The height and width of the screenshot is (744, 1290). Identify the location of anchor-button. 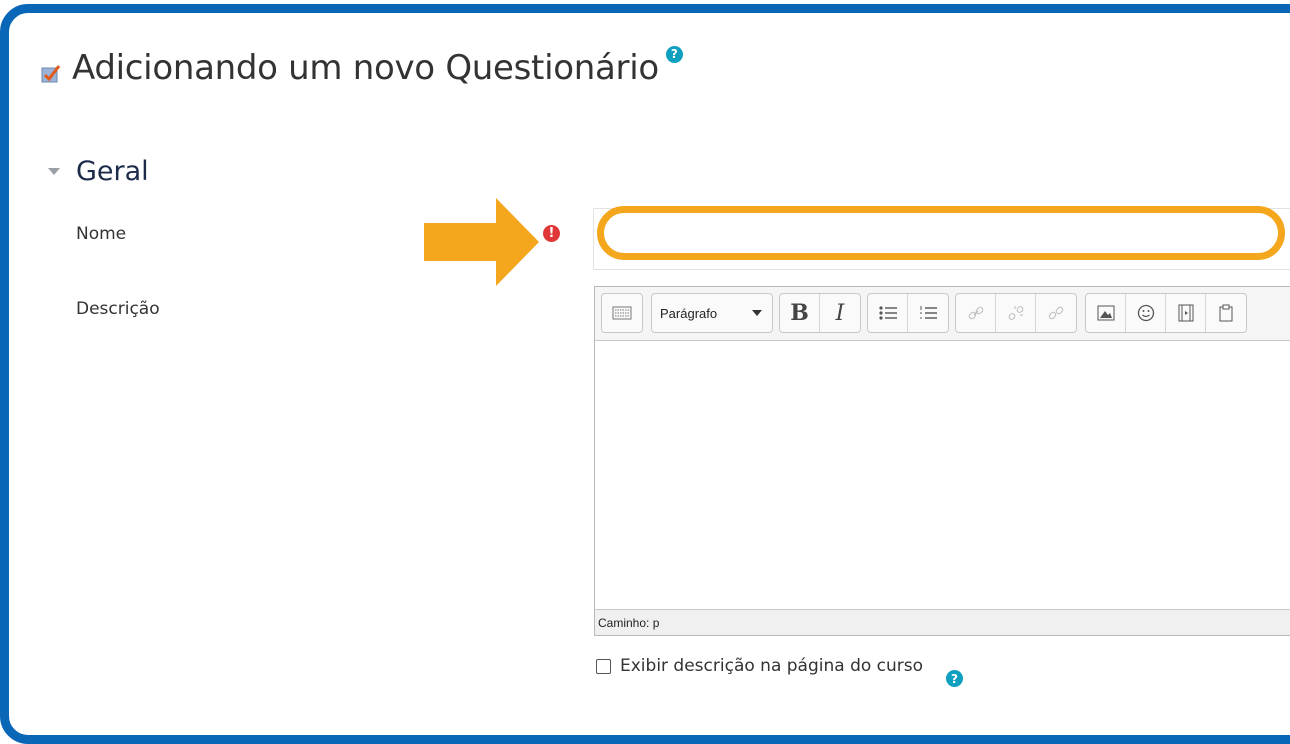
(1056, 313).